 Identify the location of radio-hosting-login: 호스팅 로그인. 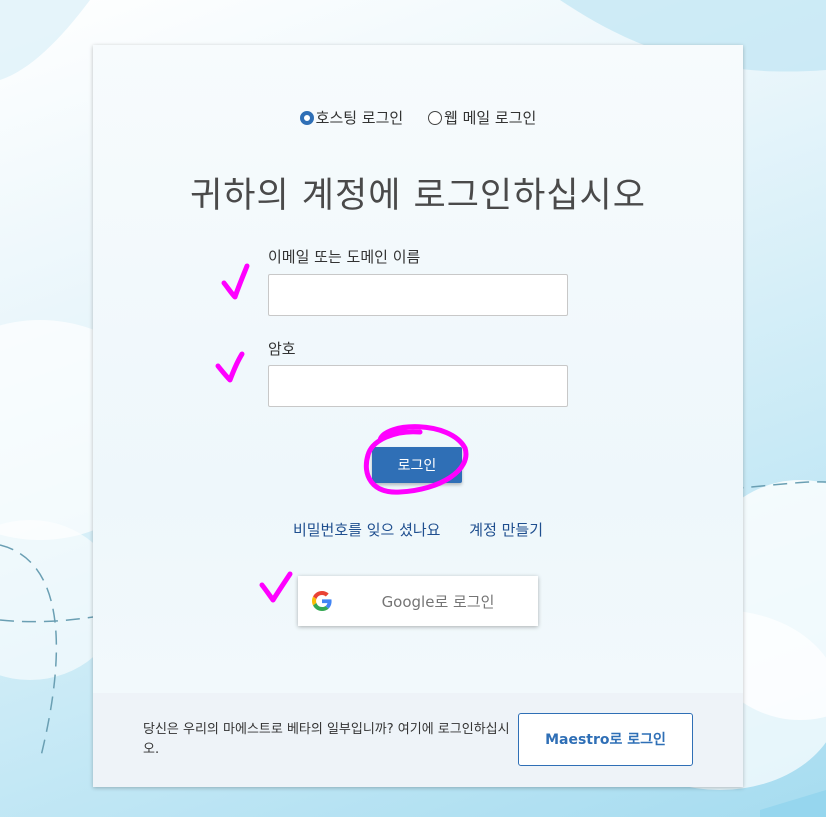
(351, 117).